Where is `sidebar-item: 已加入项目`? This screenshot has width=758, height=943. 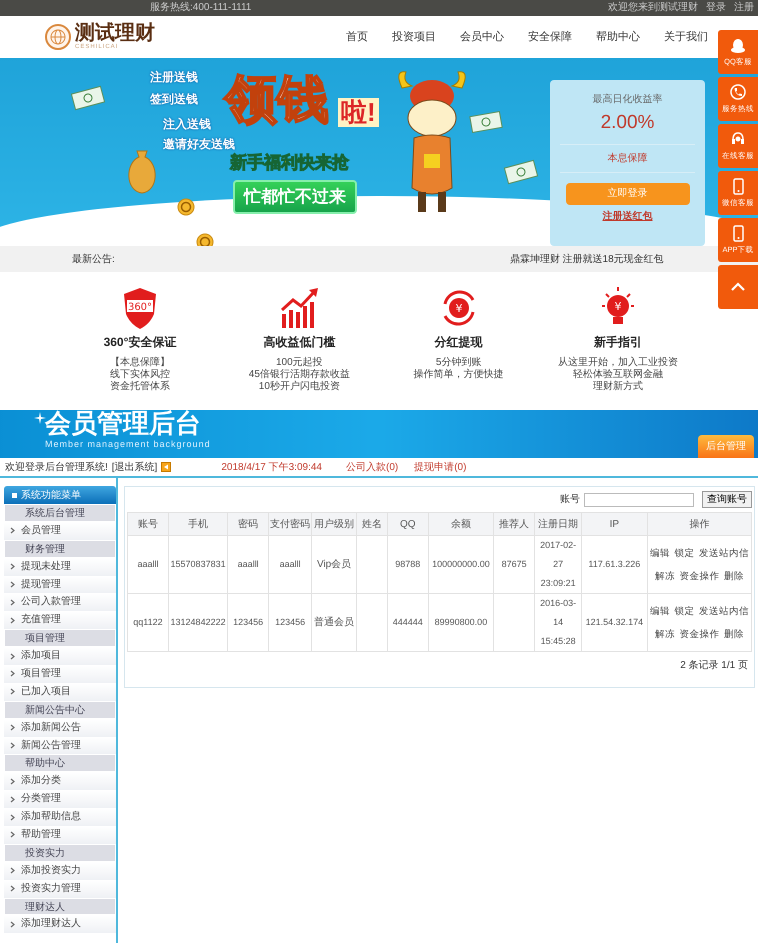 sidebar-item: 已加入项目 is located at coordinates (60, 691).